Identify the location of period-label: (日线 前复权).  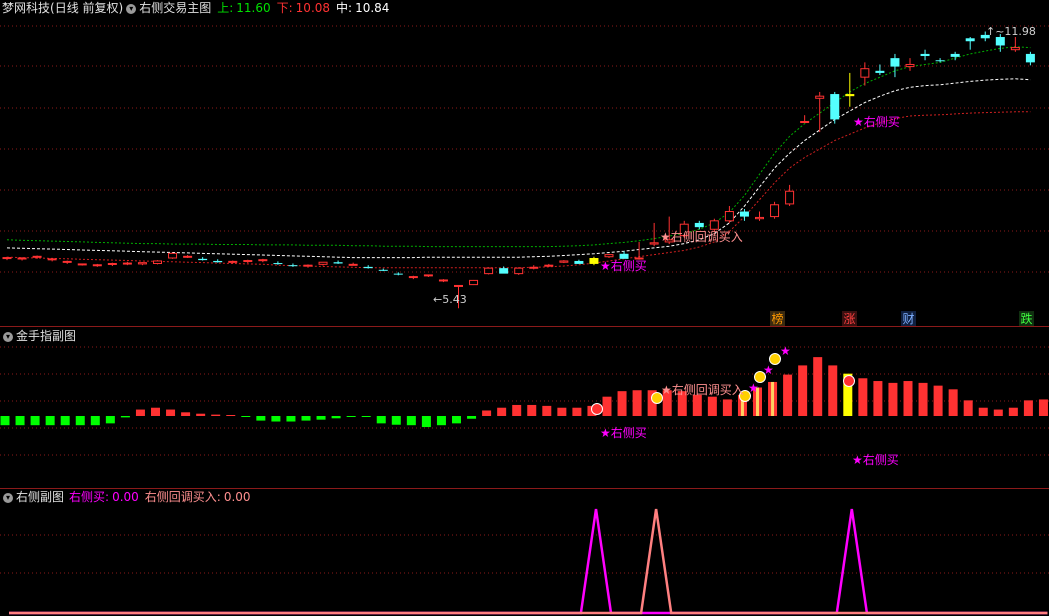
(87, 8).